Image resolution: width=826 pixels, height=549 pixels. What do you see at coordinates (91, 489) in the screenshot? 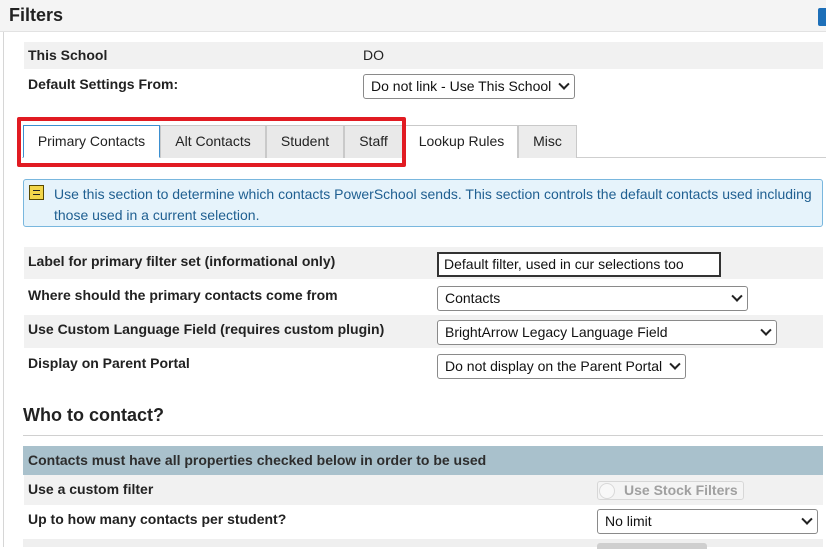
I see `custom-filter-label: Use a custom filter` at bounding box center [91, 489].